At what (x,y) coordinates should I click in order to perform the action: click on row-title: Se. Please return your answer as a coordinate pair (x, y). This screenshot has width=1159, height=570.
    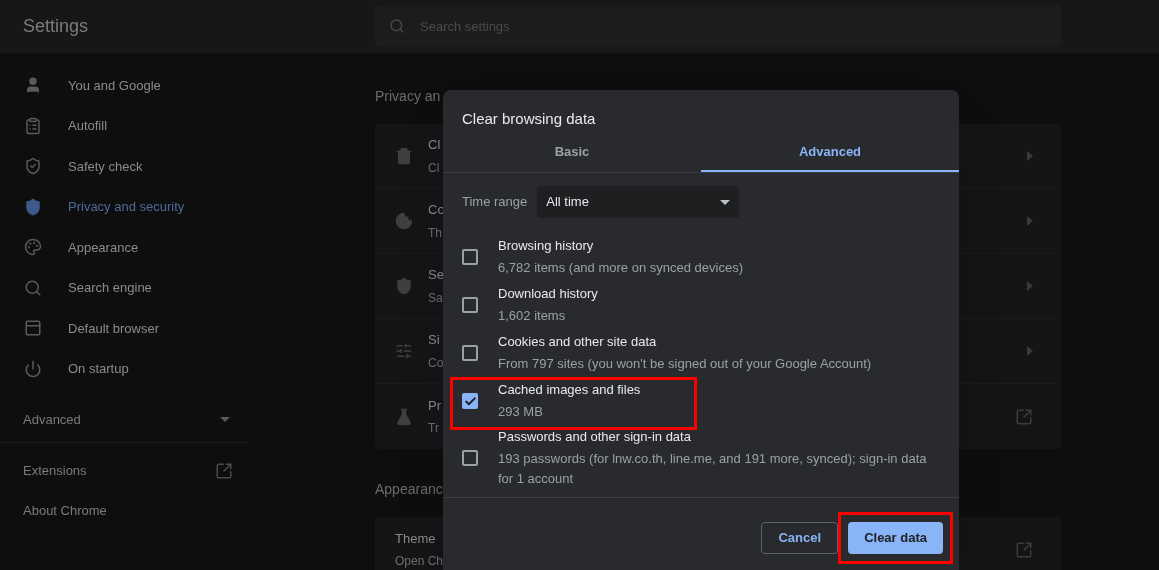
    Looking at the image, I should click on (436, 275).